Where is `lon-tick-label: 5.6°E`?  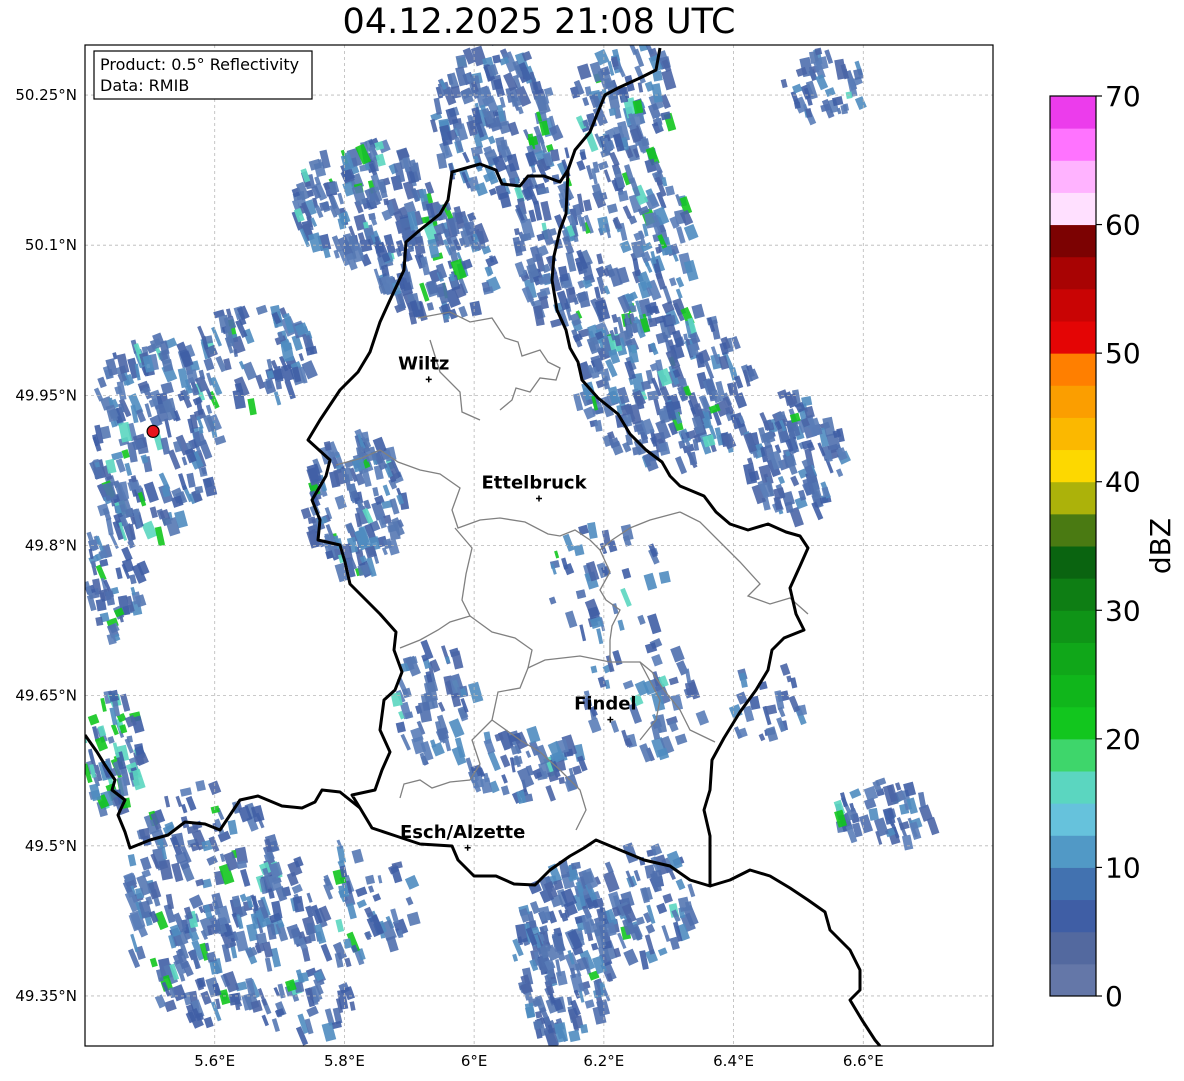 lon-tick-label: 5.6°E is located at coordinates (214, 1061).